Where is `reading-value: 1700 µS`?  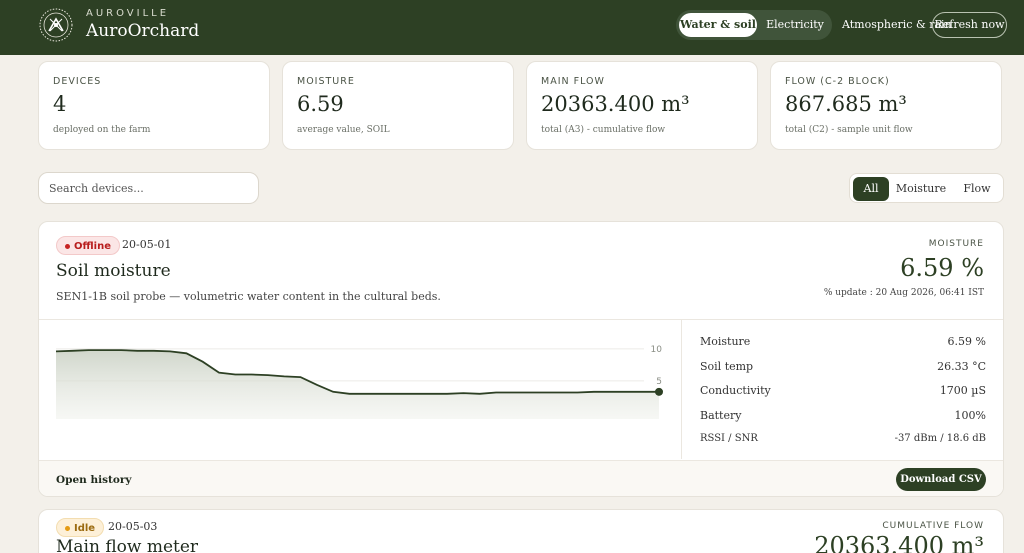 reading-value: 1700 µS is located at coordinates (962, 390).